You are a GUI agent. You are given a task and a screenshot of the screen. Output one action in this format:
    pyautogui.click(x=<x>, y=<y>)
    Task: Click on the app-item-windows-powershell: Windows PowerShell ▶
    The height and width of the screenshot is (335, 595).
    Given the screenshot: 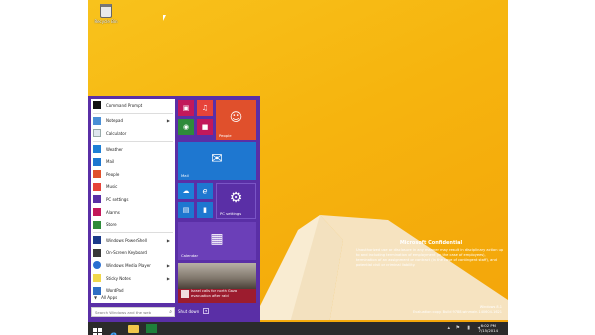 What is the action you would take?
    pyautogui.click(x=133, y=240)
    